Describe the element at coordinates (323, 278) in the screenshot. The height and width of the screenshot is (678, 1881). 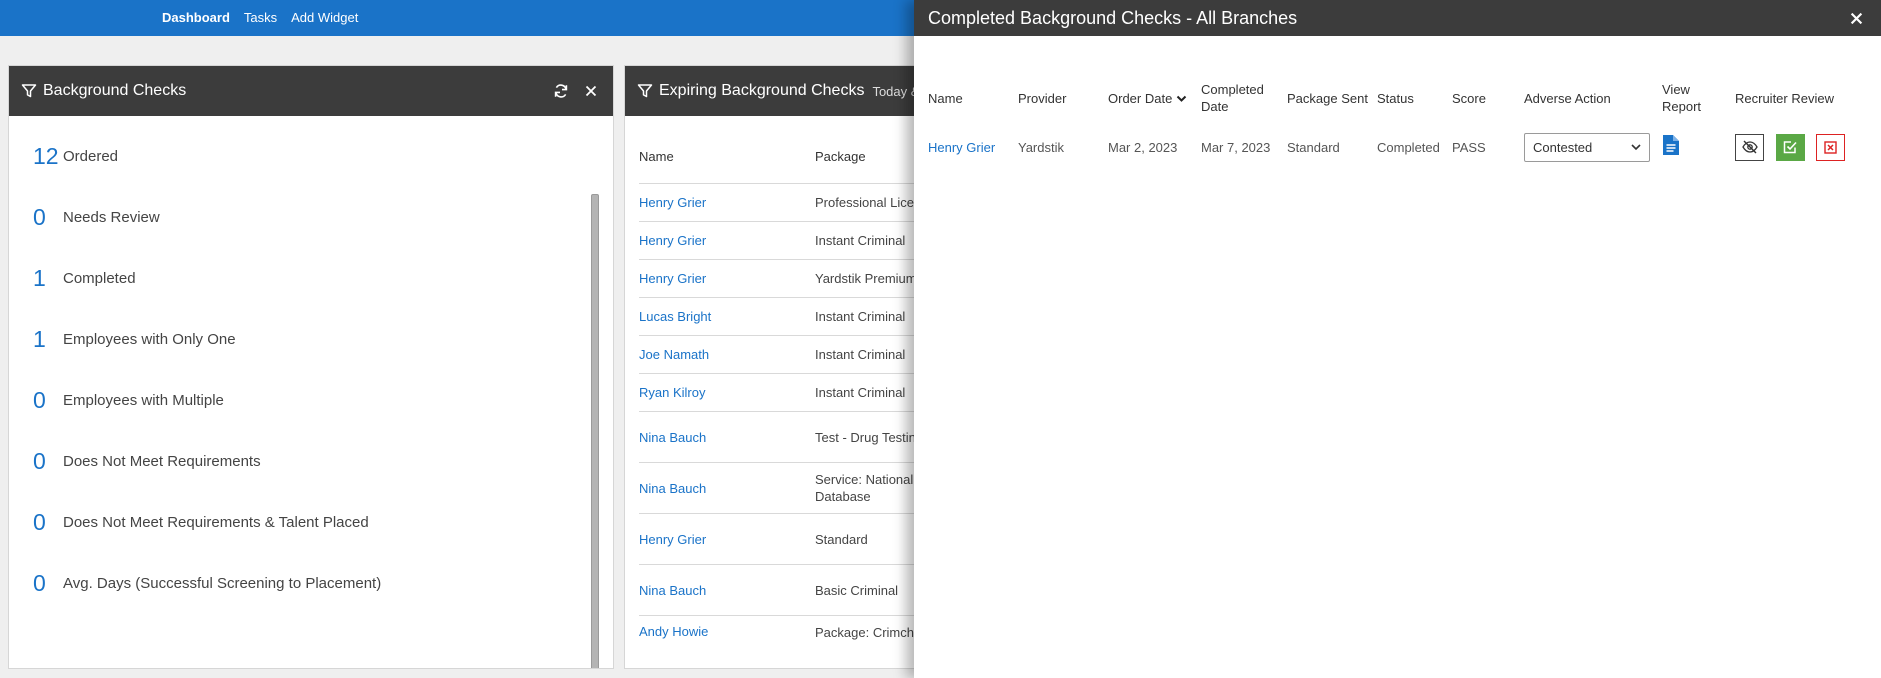
I see `stat-completed: 1 Completed` at that location.